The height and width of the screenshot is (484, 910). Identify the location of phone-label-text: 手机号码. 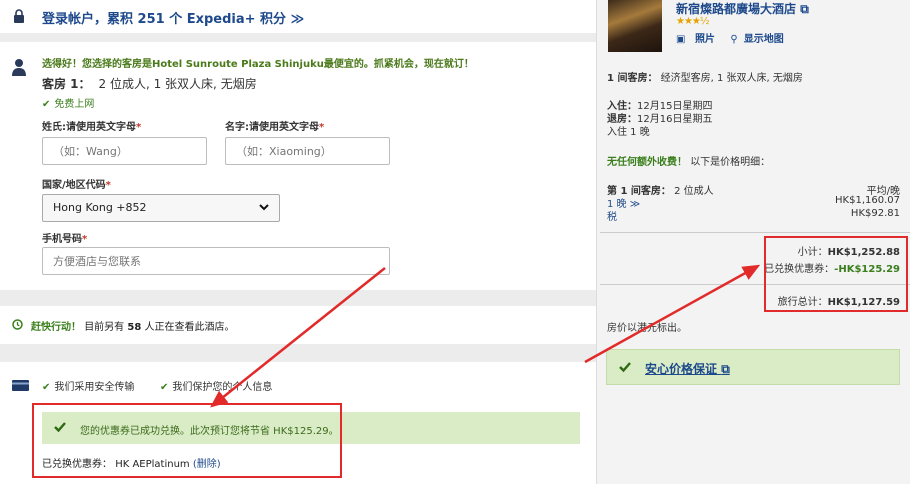
(62, 239).